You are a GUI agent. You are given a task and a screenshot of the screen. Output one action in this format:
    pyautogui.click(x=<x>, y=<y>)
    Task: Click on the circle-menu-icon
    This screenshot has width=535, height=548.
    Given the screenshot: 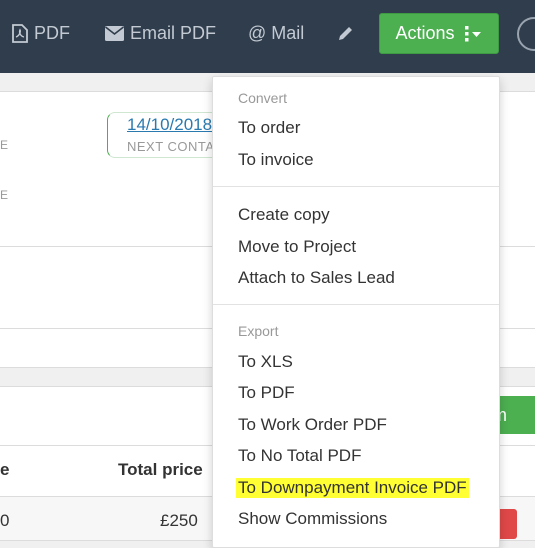 What is the action you would take?
    pyautogui.click(x=526, y=34)
    